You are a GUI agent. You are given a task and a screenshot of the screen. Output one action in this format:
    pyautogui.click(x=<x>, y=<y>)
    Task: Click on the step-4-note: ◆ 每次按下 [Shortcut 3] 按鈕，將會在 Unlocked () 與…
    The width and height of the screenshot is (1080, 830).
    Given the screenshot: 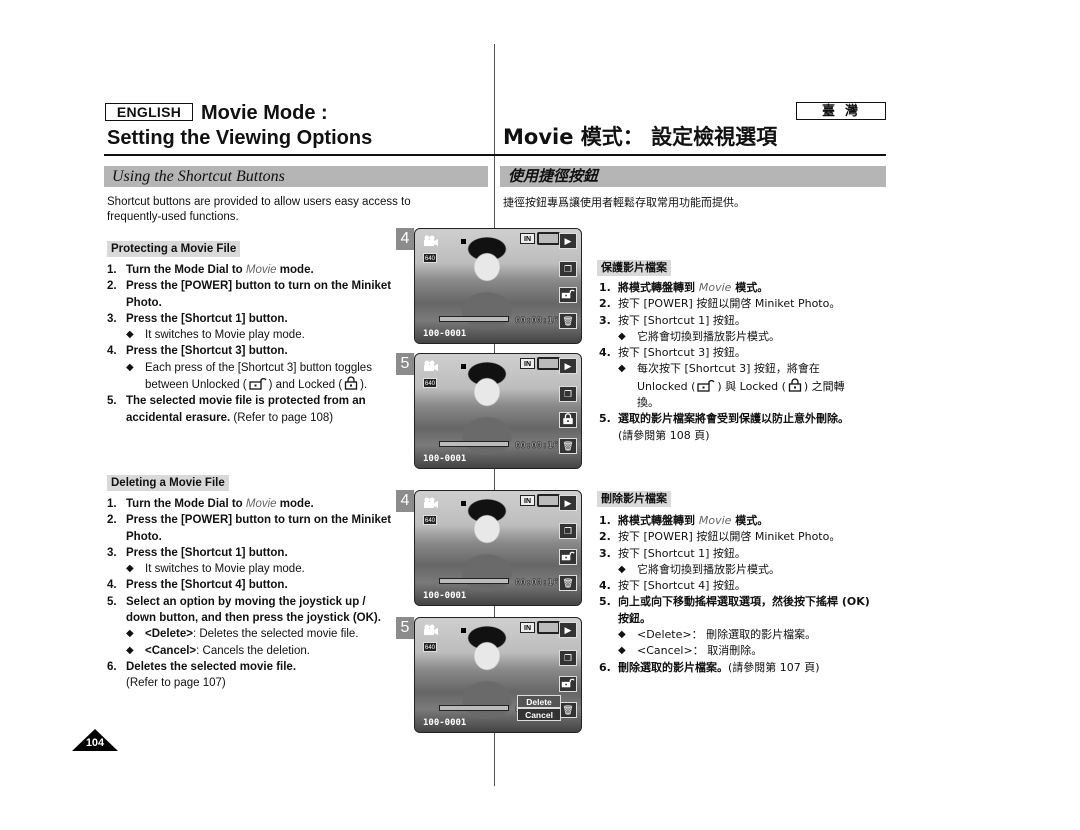 What is the action you would take?
    pyautogui.click(x=731, y=386)
    